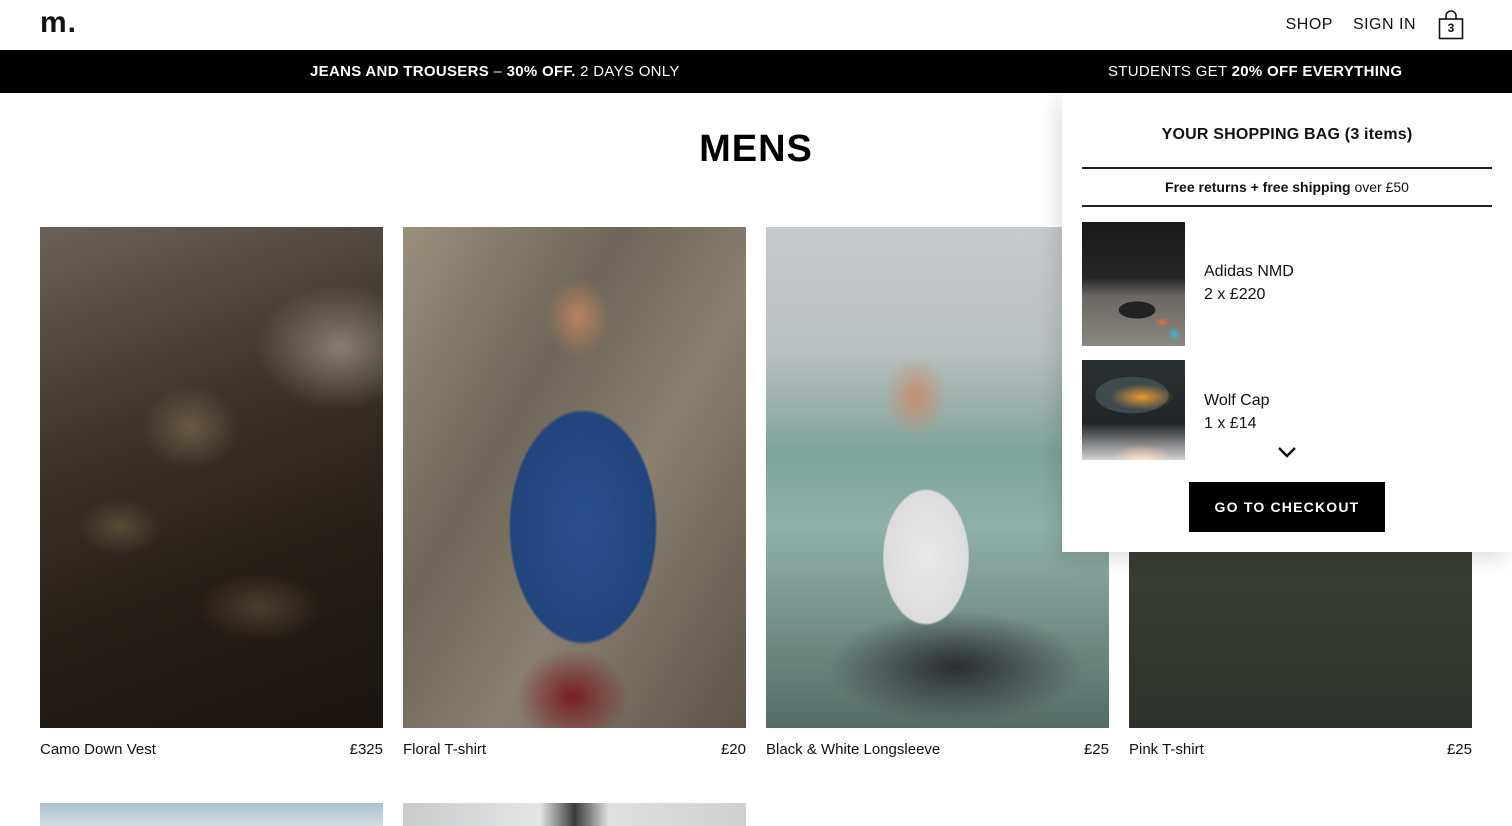 This screenshot has height=826, width=1512. I want to click on promo-students-offer: 20% OFF EVERYTHING, so click(1317, 71).